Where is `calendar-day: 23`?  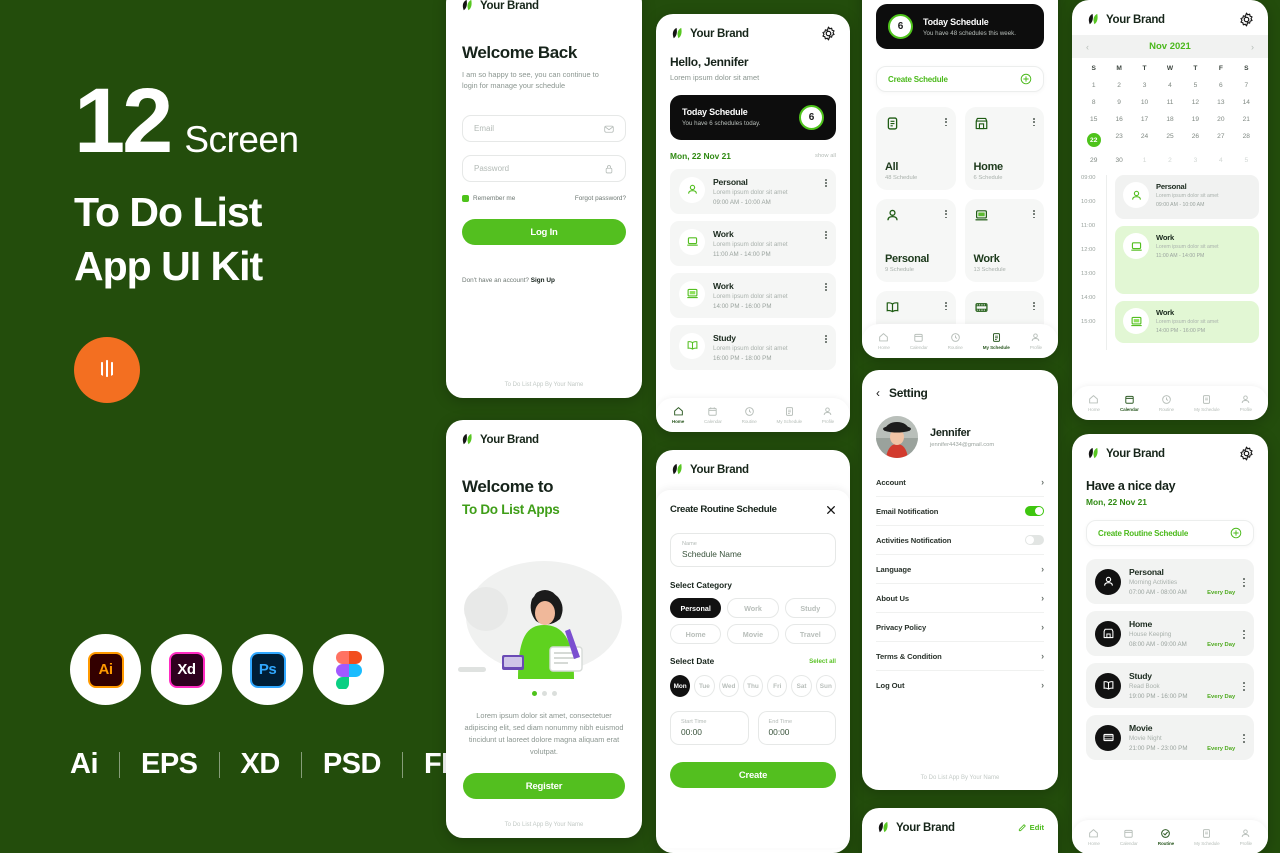 calendar-day: 23 is located at coordinates (1118, 140).